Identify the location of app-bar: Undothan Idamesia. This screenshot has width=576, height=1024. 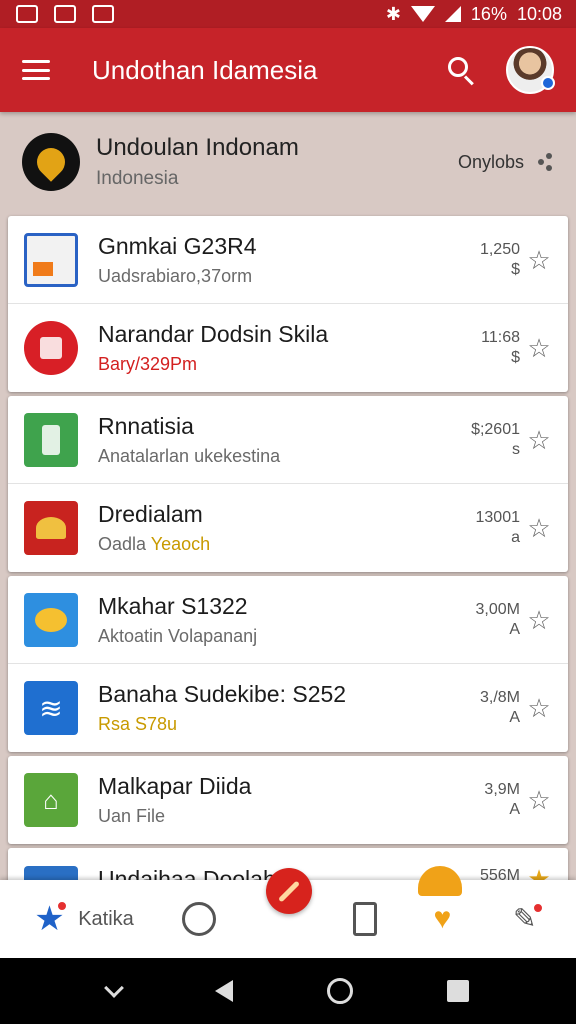
(288, 70).